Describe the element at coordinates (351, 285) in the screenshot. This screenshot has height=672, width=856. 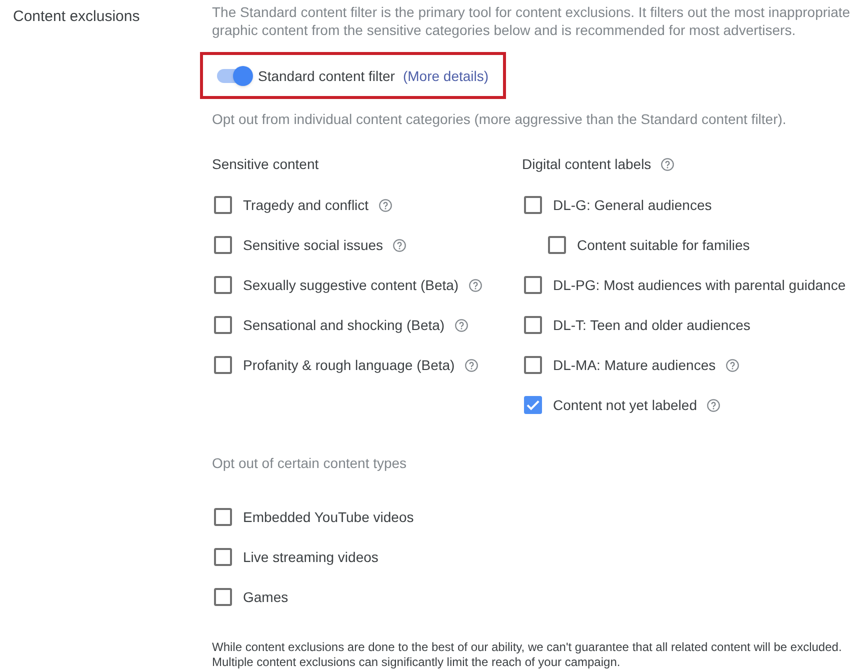
I see `option-label: Sexually suggestive content (Beta)` at that location.